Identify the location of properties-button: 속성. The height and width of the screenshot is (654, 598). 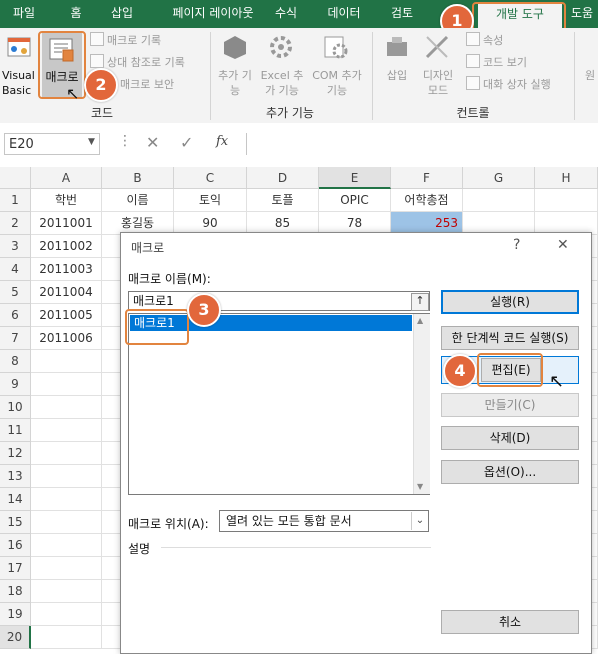
(484, 41).